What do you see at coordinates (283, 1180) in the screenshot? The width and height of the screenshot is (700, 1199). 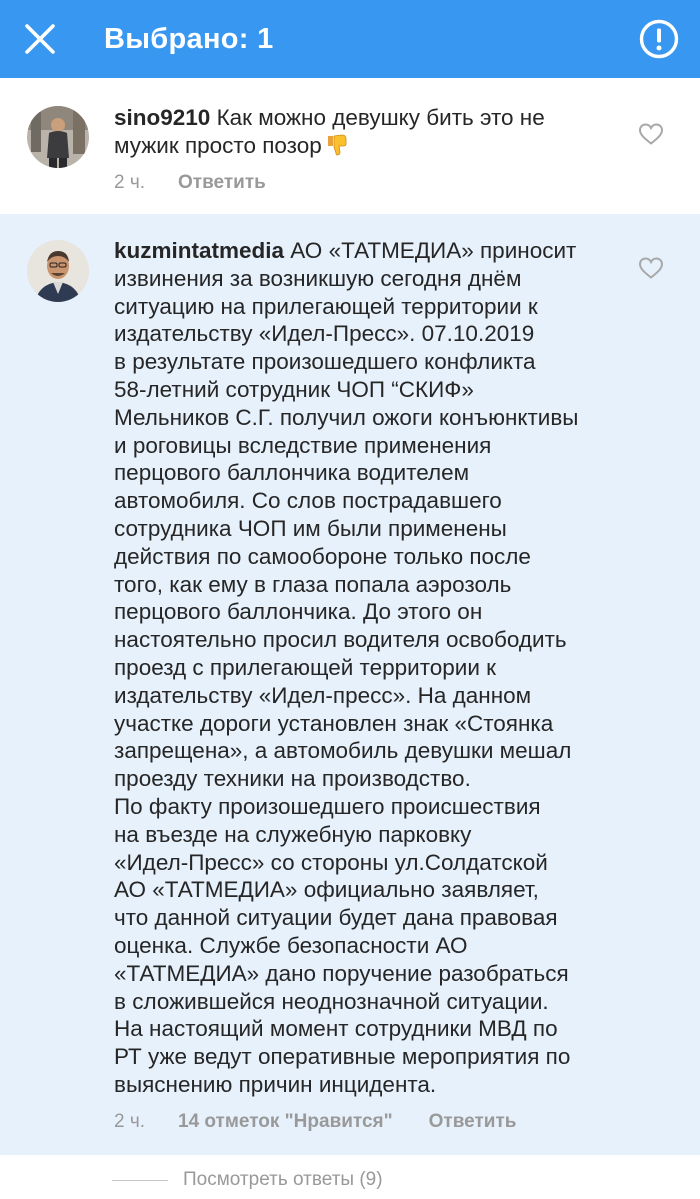 I see `view-replies-button: Посмотреть ответы (9)` at bounding box center [283, 1180].